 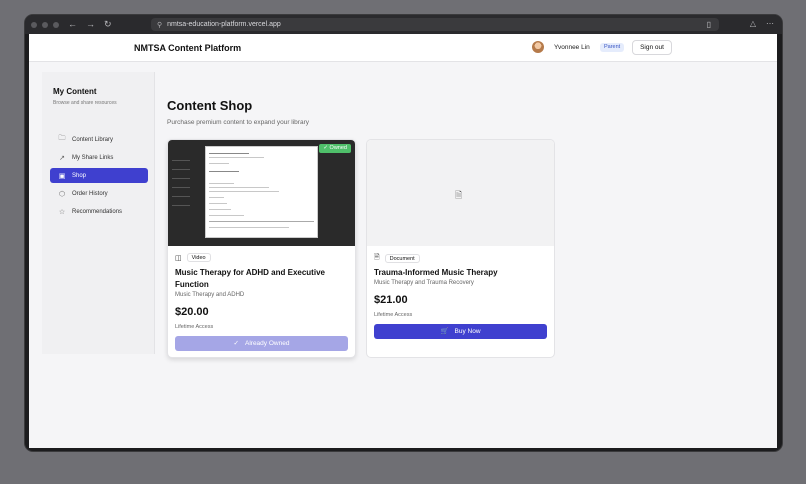 I want to click on content-type-row: 🗎 Document, so click(x=397, y=258).